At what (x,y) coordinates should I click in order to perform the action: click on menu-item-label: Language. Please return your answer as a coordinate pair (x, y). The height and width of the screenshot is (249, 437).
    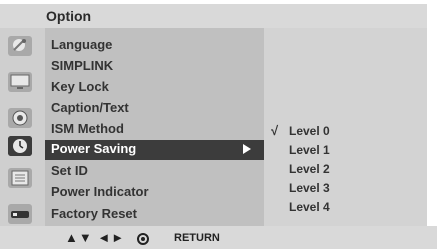
    Looking at the image, I should click on (82, 44).